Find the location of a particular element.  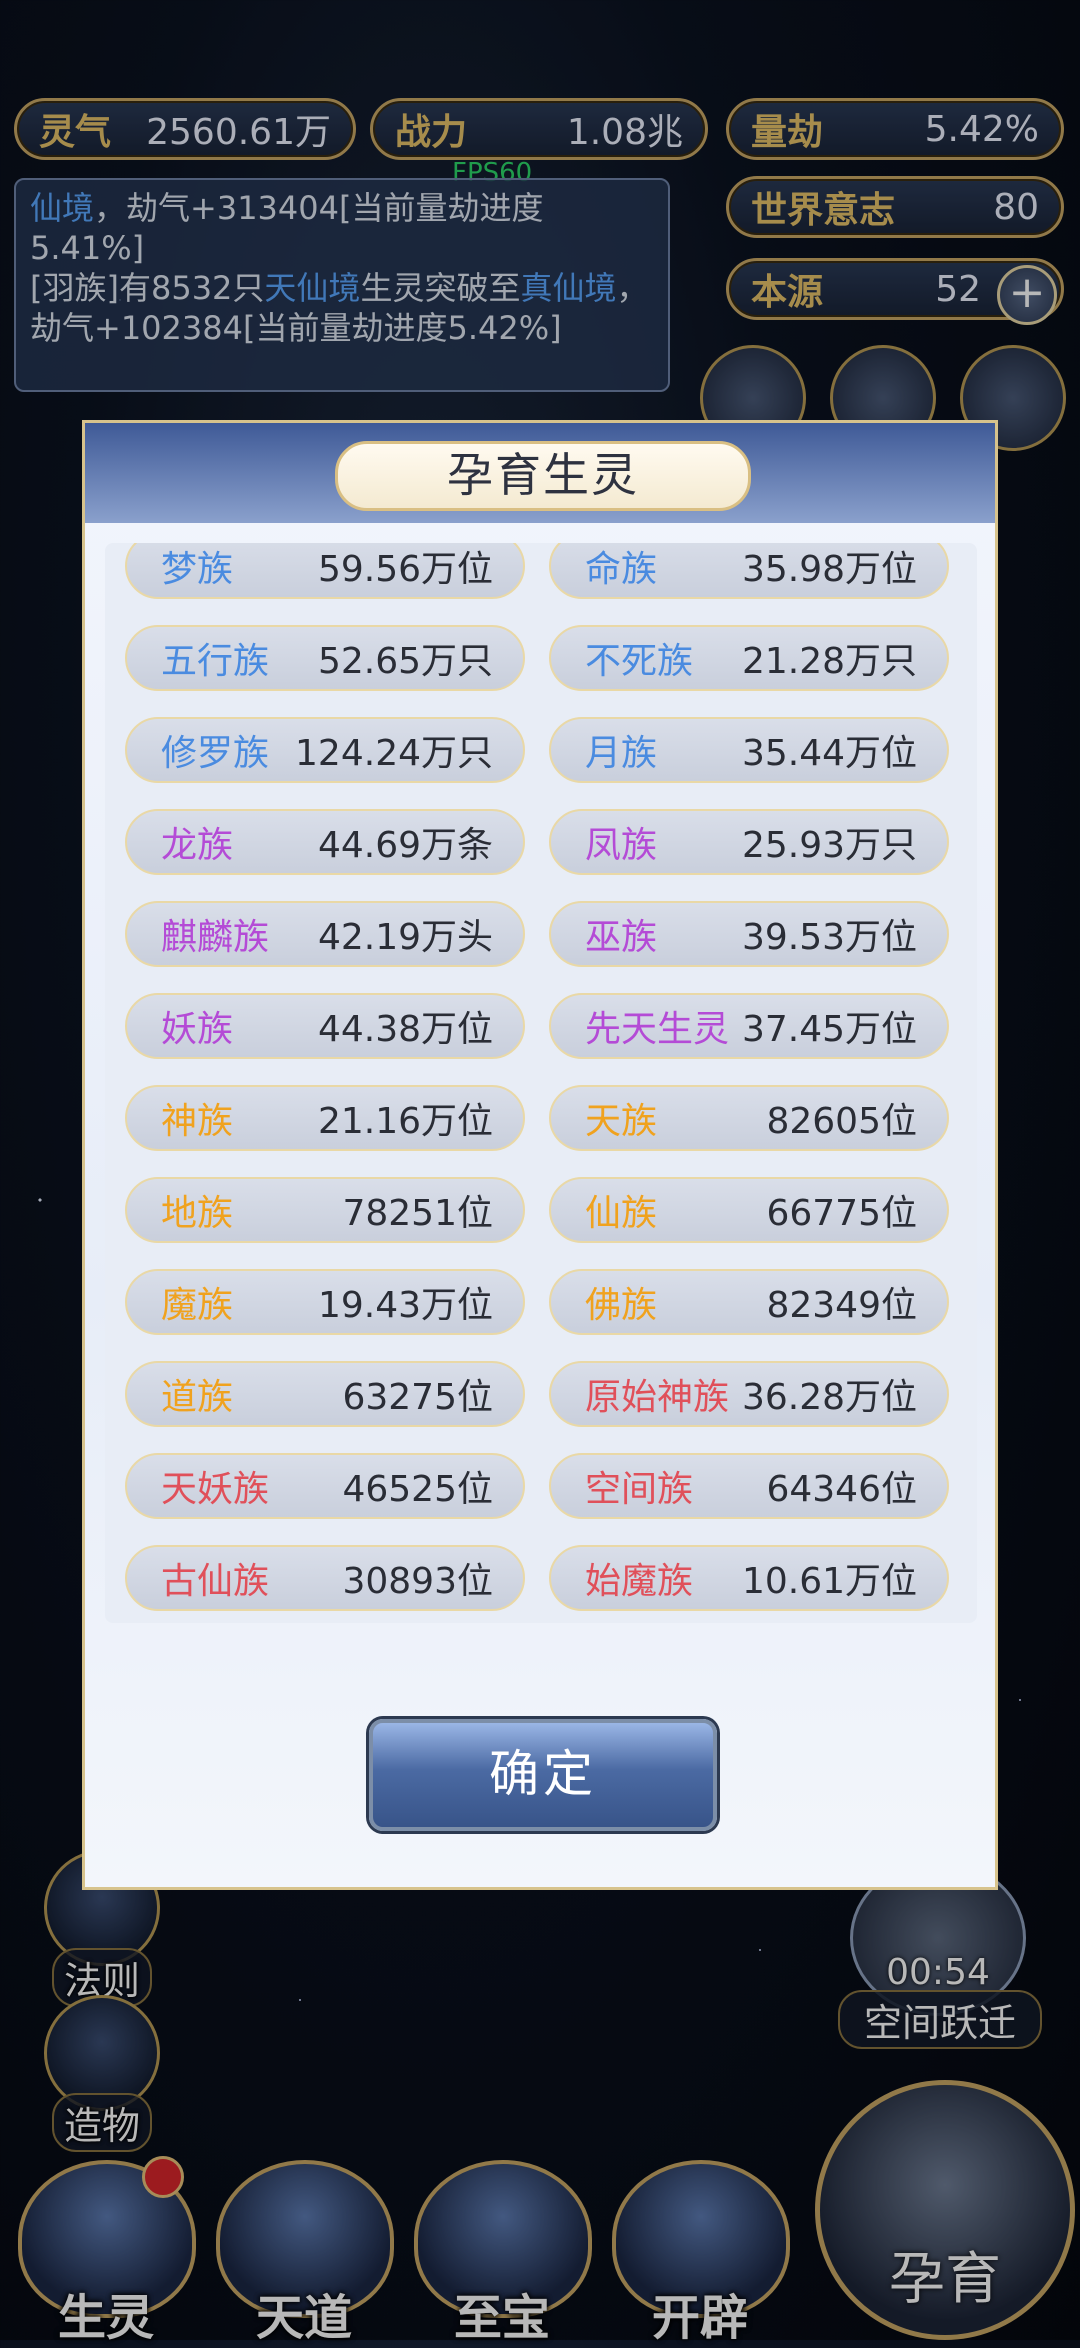

race-row: 道族 63275位 is located at coordinates (325, 1394).